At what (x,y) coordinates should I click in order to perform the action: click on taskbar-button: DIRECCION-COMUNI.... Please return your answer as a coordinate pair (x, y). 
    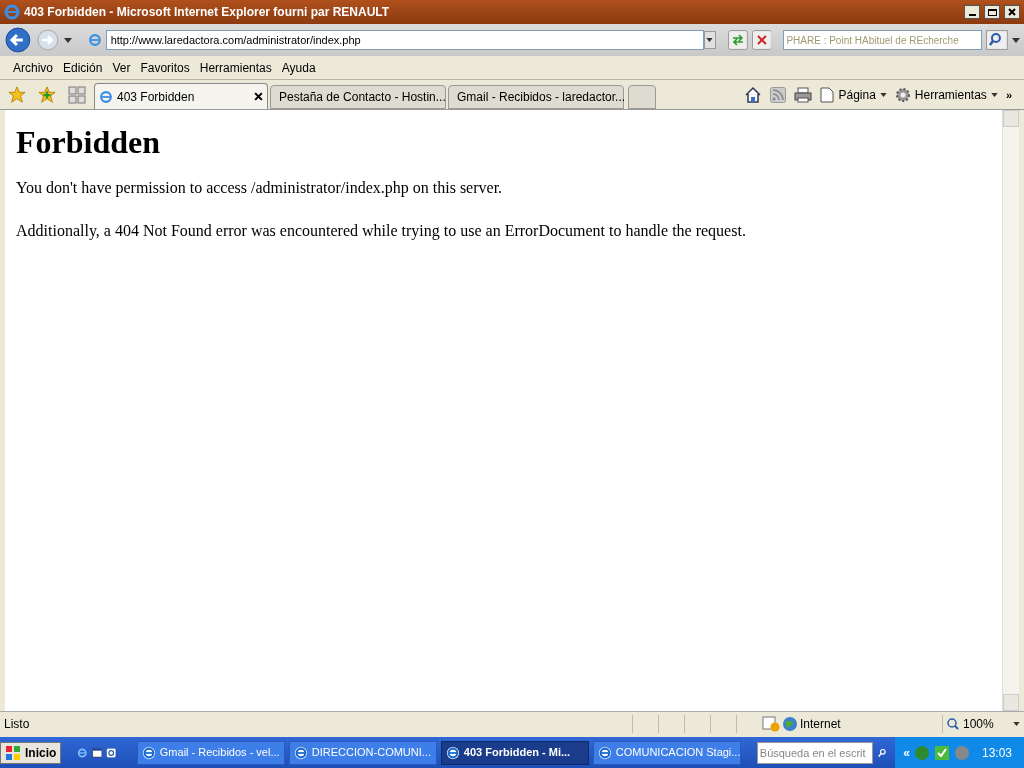
    Looking at the image, I should click on (362, 752).